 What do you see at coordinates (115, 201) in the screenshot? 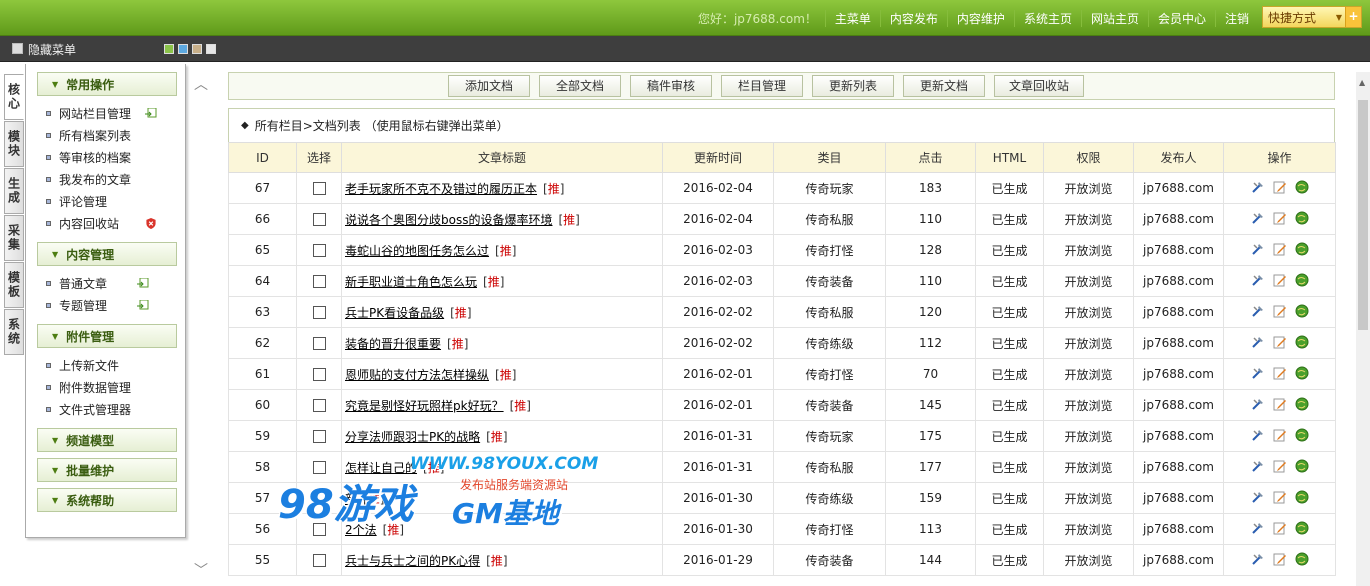
I see `sidebar-item-comments: 评论管理` at bounding box center [115, 201].